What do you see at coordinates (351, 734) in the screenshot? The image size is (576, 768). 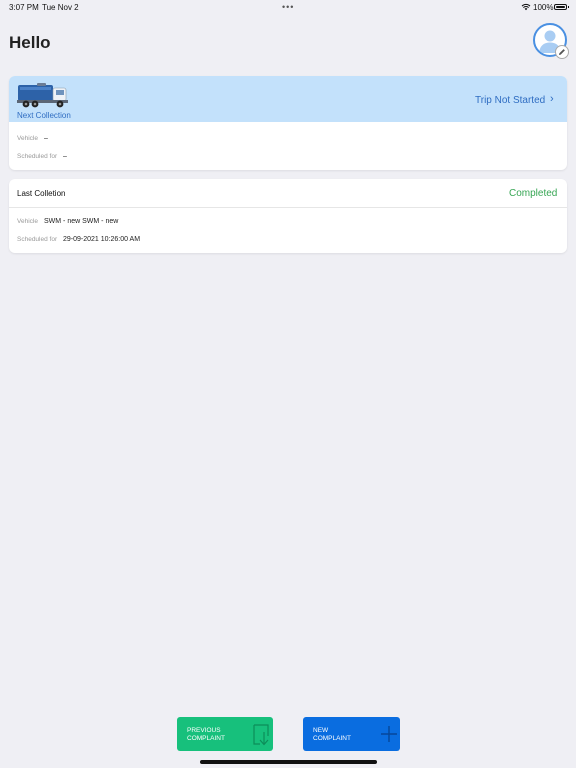 I see `new-complaint-button: NEW COMPLAINT` at bounding box center [351, 734].